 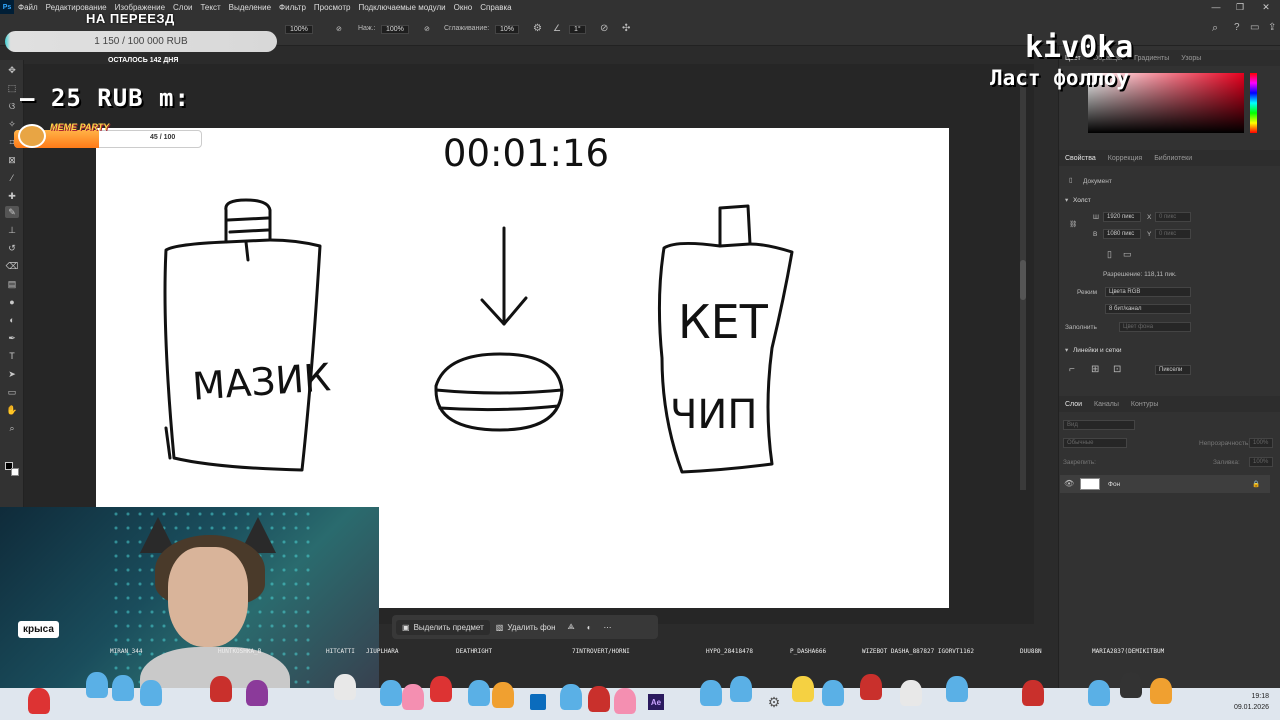 What do you see at coordinates (1165, 484) in the screenshot?
I see `layer-row: 👁 Фон 🔒` at bounding box center [1165, 484].